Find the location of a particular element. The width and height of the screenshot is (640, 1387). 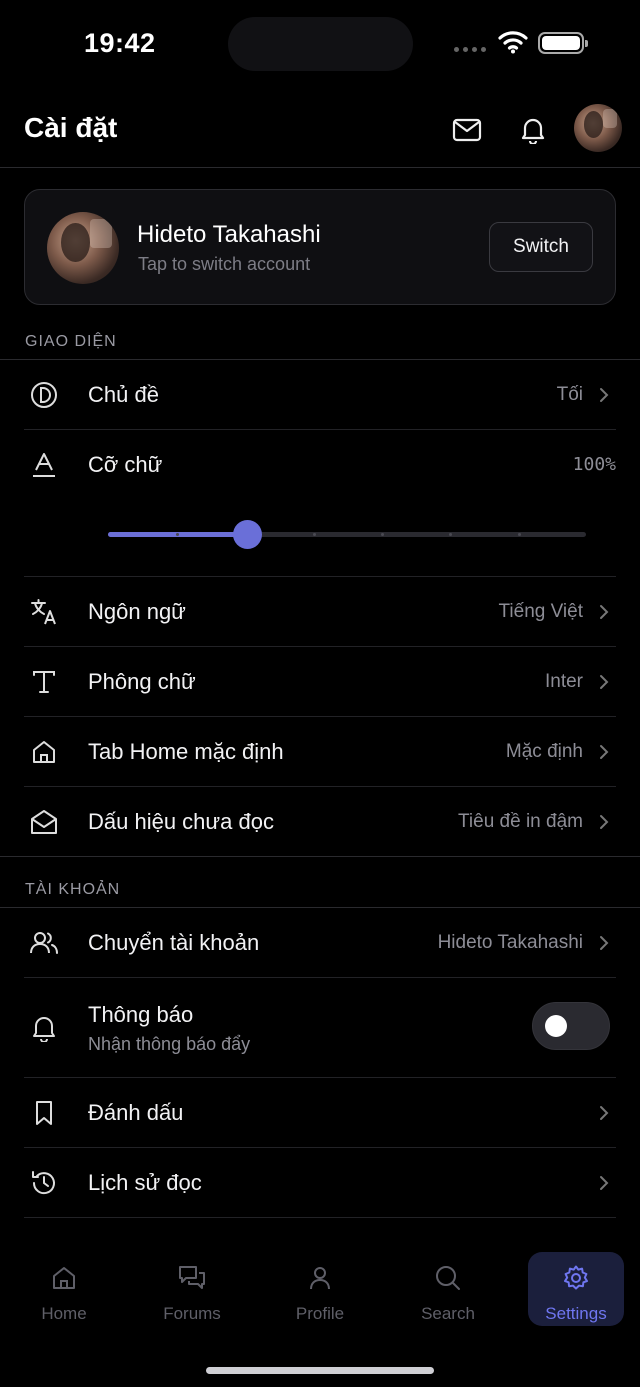

search-icon is located at coordinates (448, 1278).